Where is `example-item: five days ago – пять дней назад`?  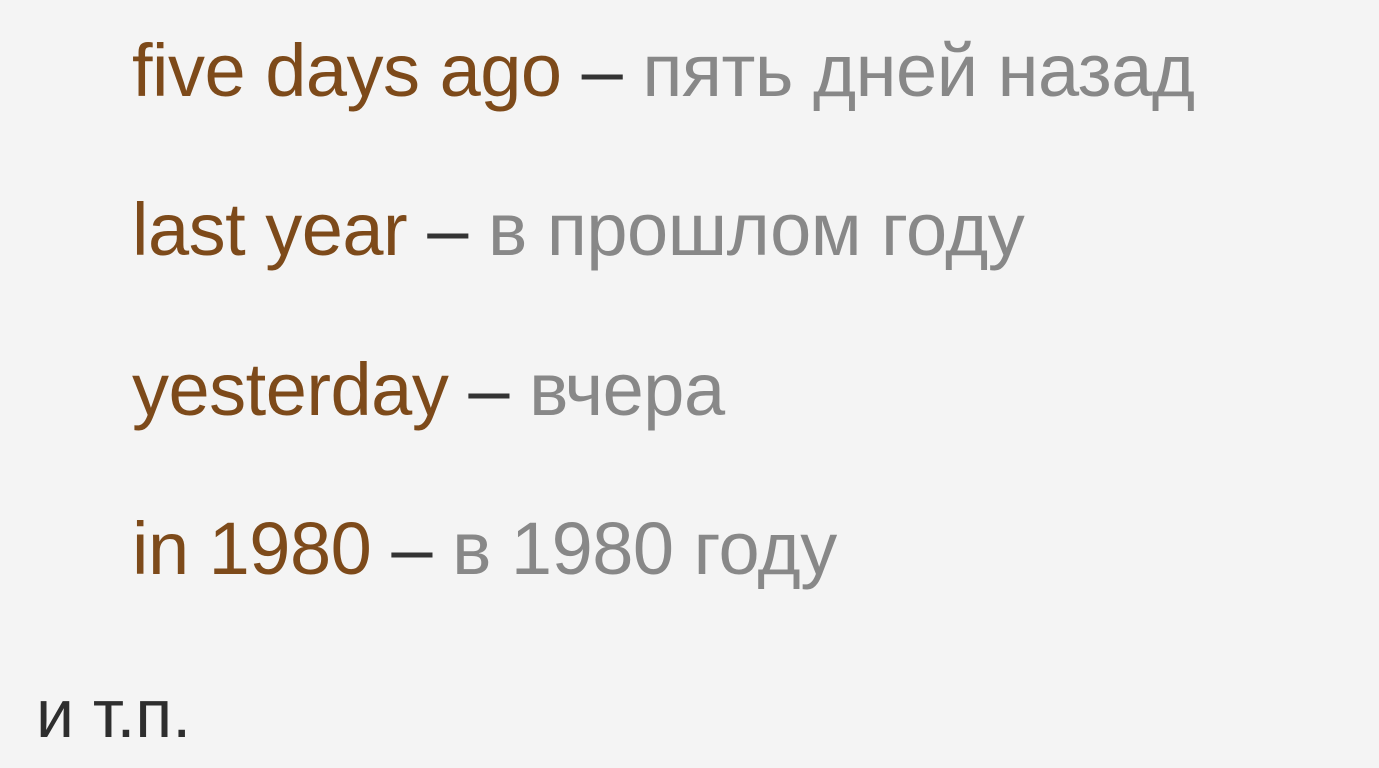 example-item: five days ago – пять дней назад is located at coordinates (663, 71).